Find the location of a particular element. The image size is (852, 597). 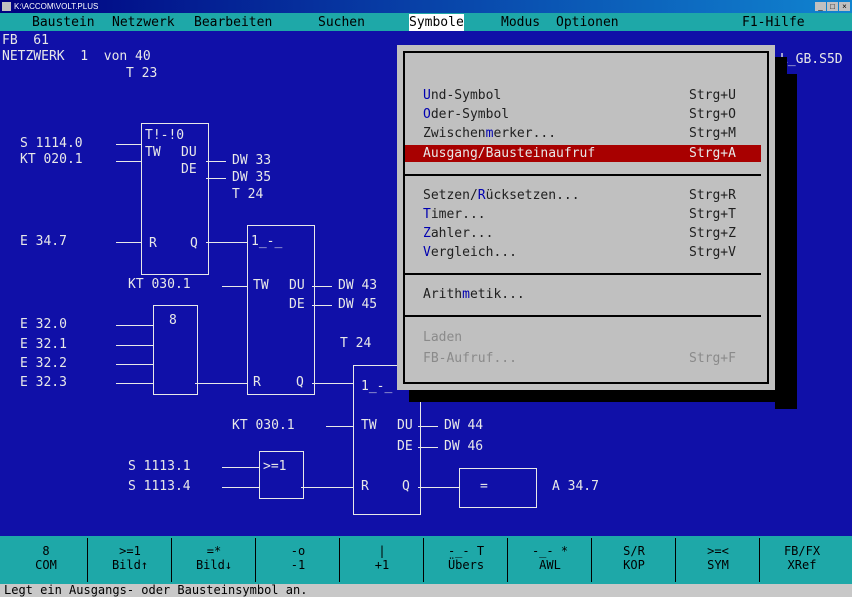

fkey-bottom-label: XRef is located at coordinates (802, 565).